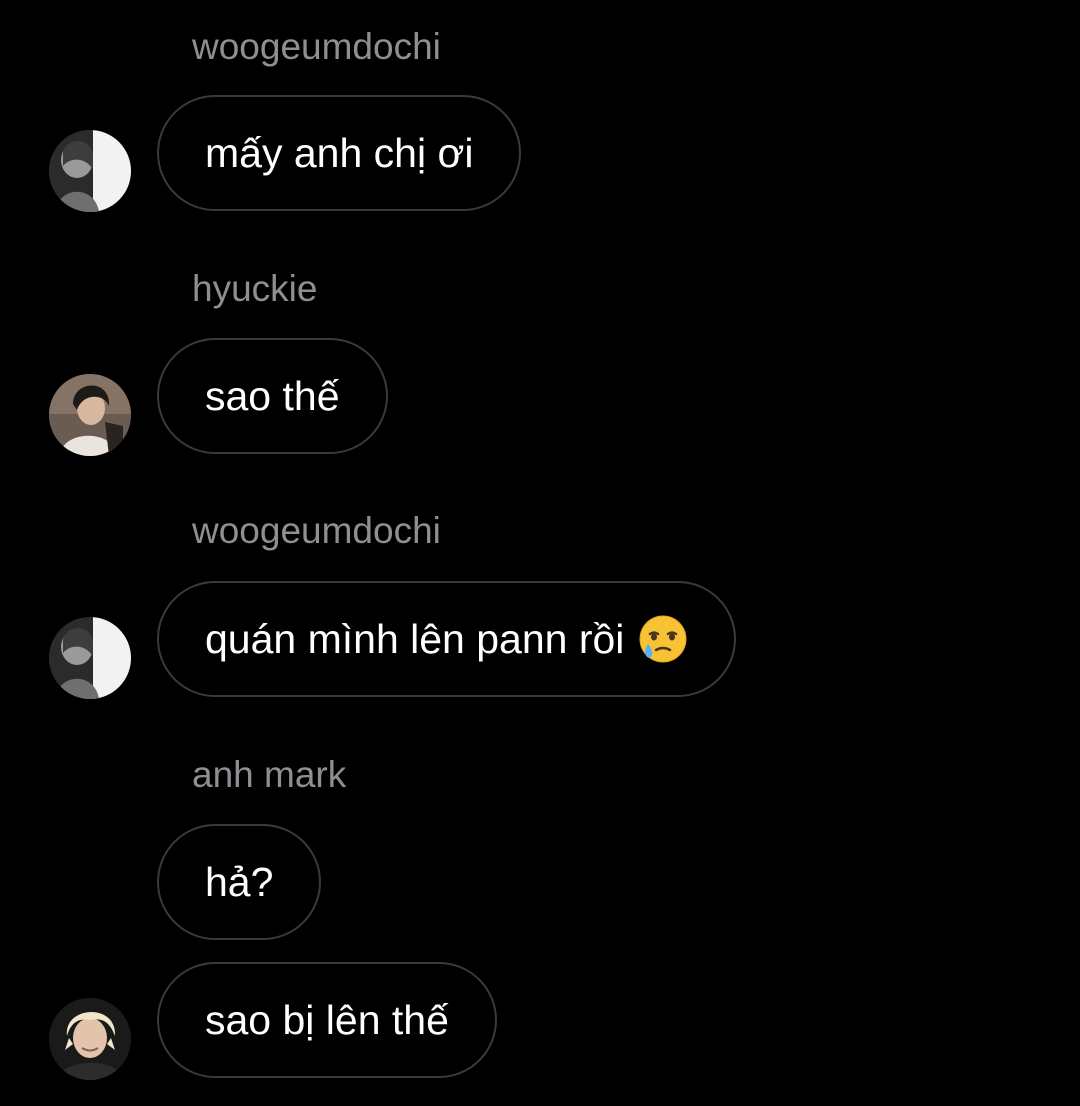 The height and width of the screenshot is (1106, 1080). I want to click on message-bubble: mấy anh chị ơi, so click(339, 153).